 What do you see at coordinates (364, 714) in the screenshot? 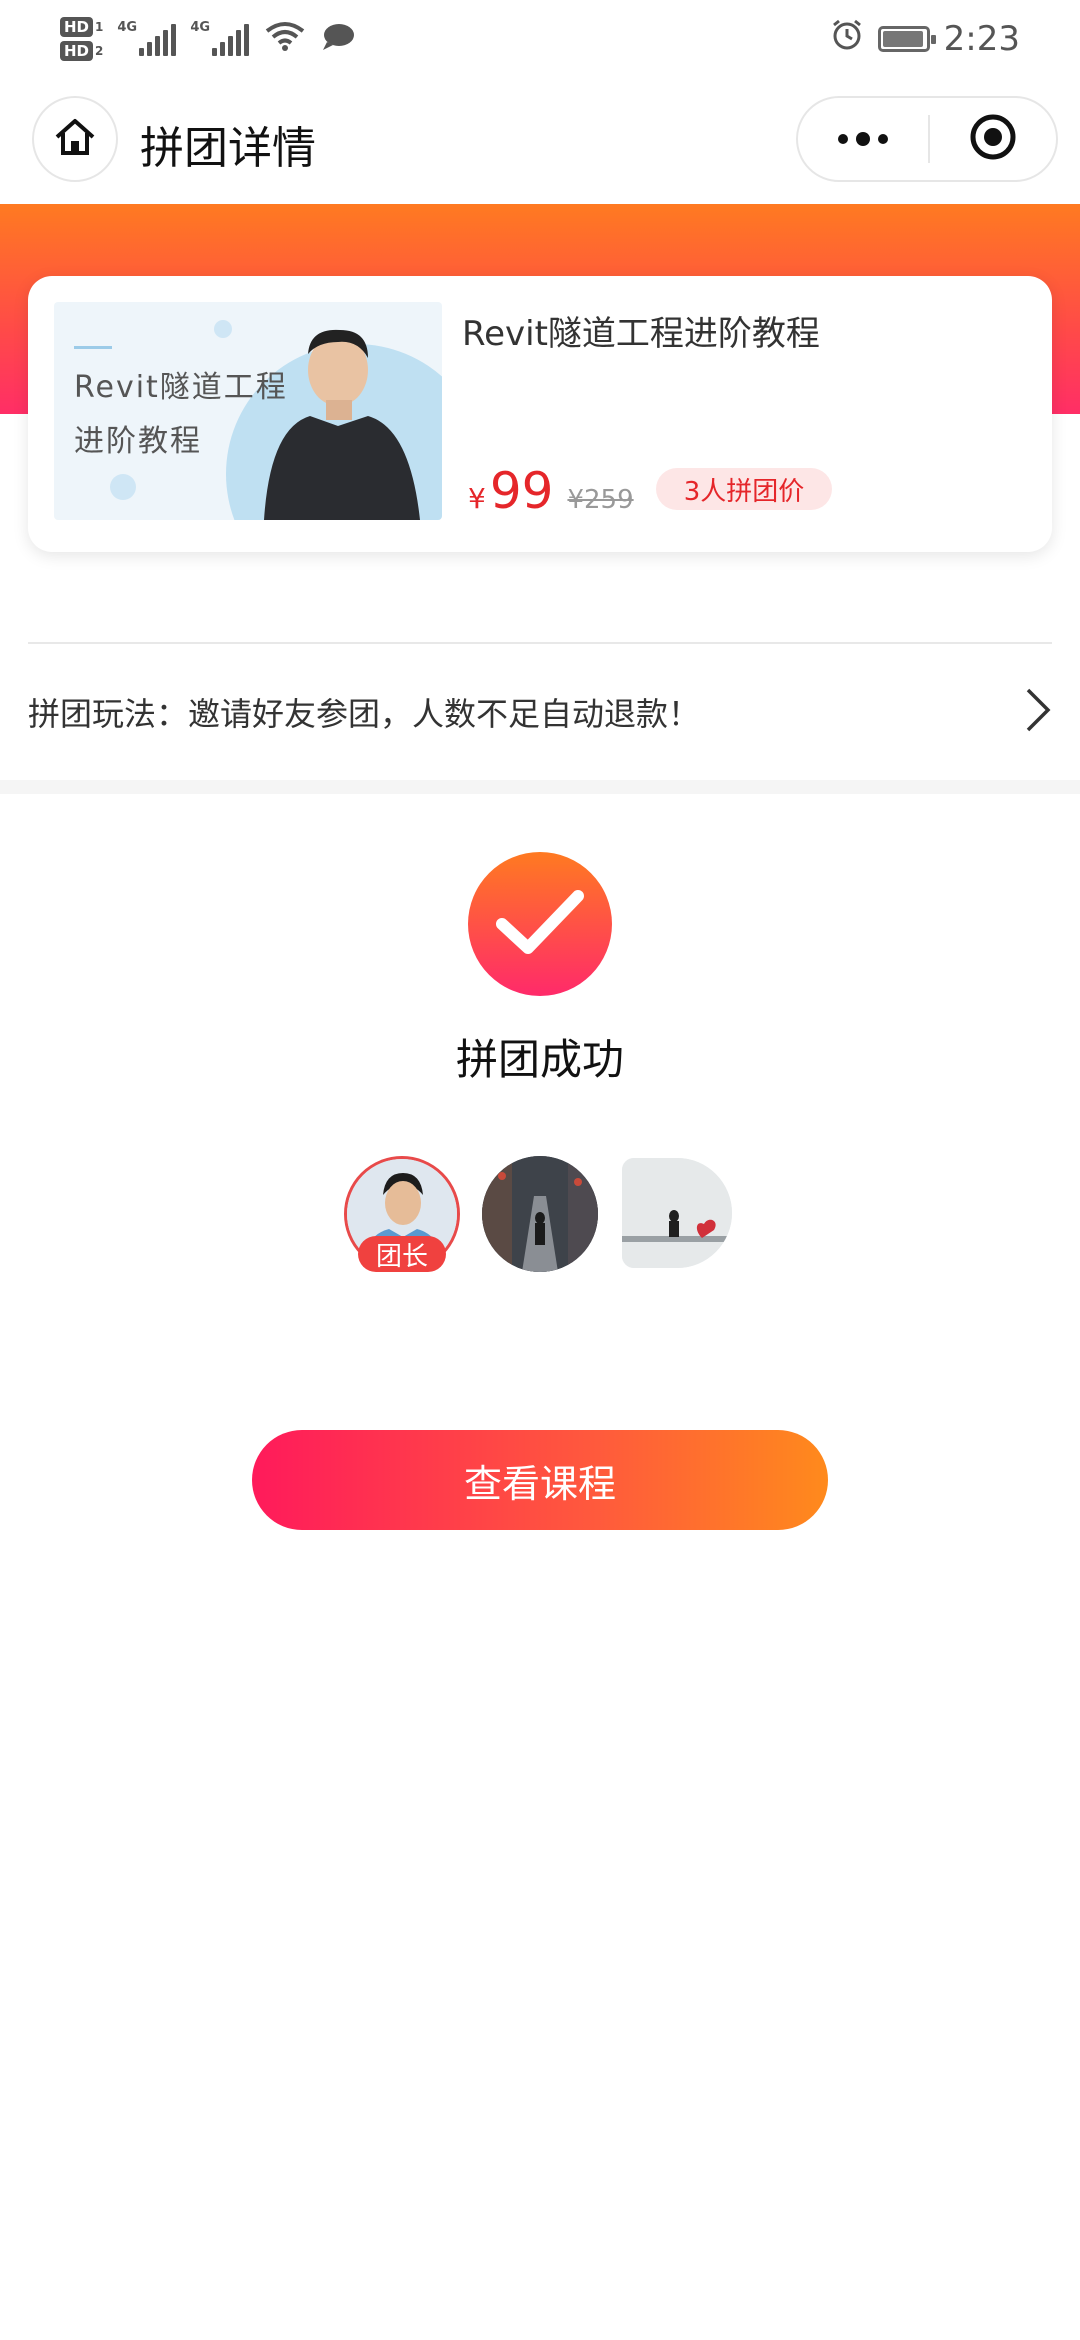
I see `group-rules-text: 拼团玩法：邀请好友参团，人数不足自动退款！` at bounding box center [364, 714].